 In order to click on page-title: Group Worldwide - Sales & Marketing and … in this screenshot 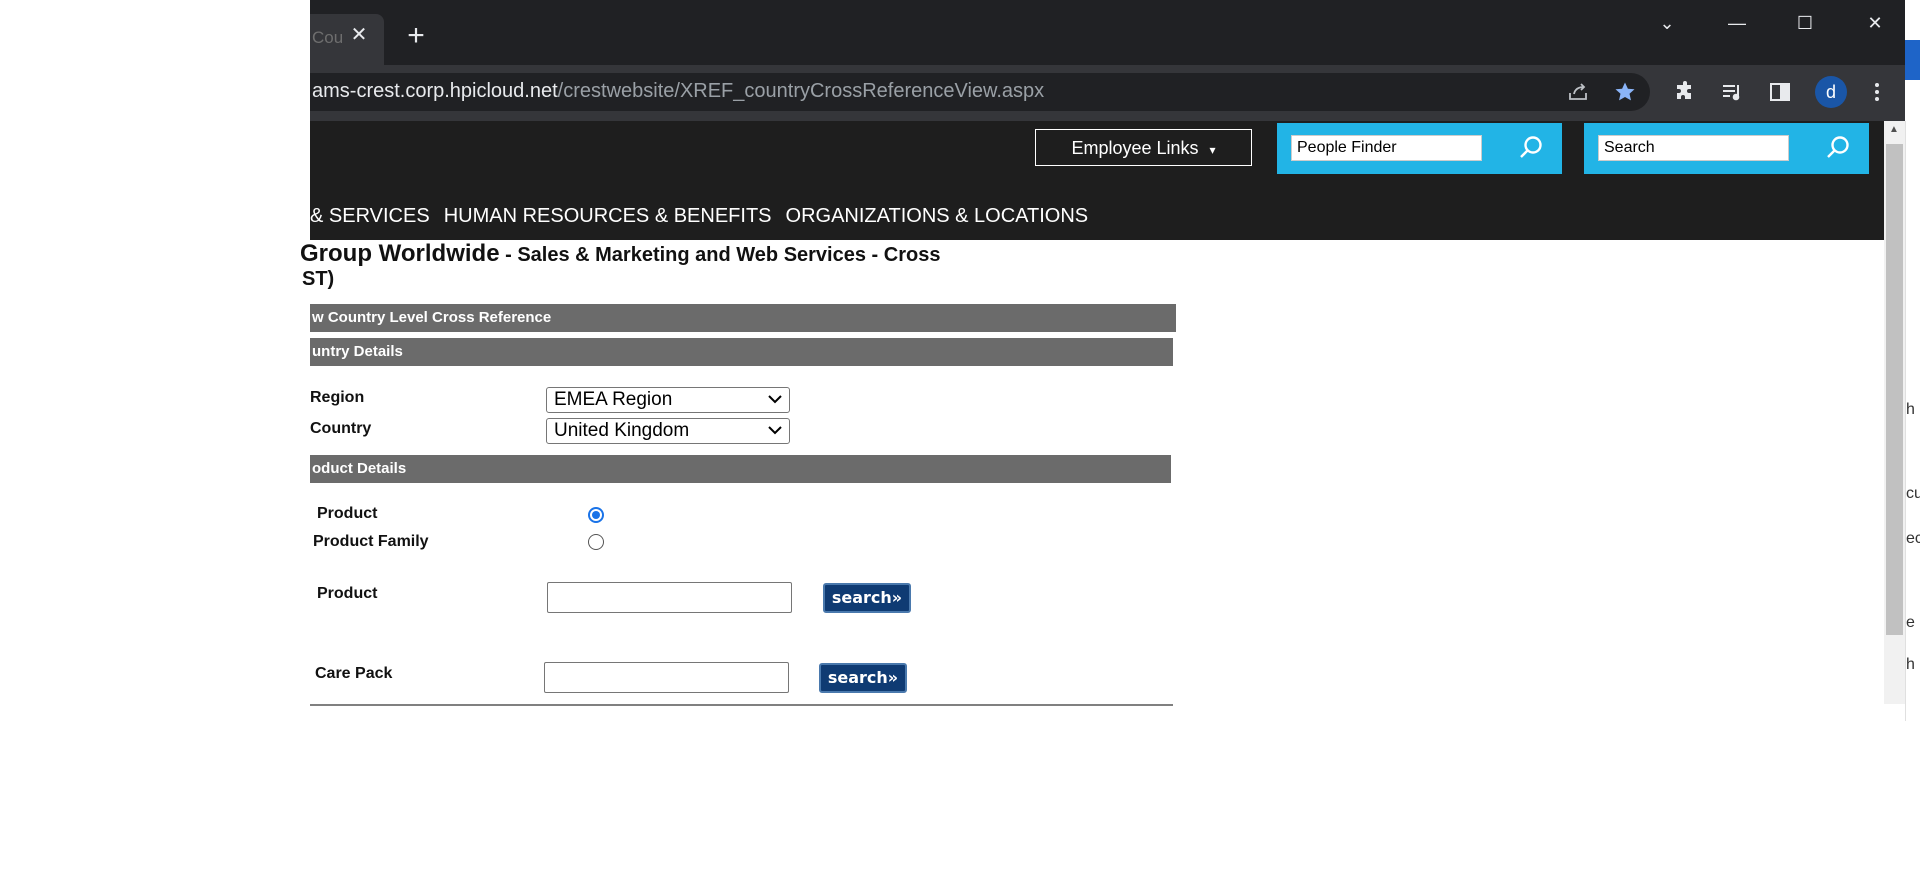, I will do `click(620, 254)`.